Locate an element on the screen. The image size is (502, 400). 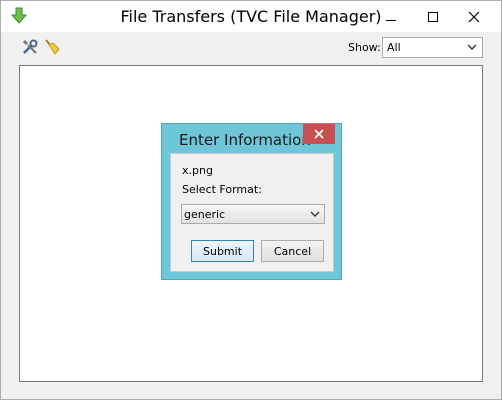
minimize-icon is located at coordinates (391, 20).